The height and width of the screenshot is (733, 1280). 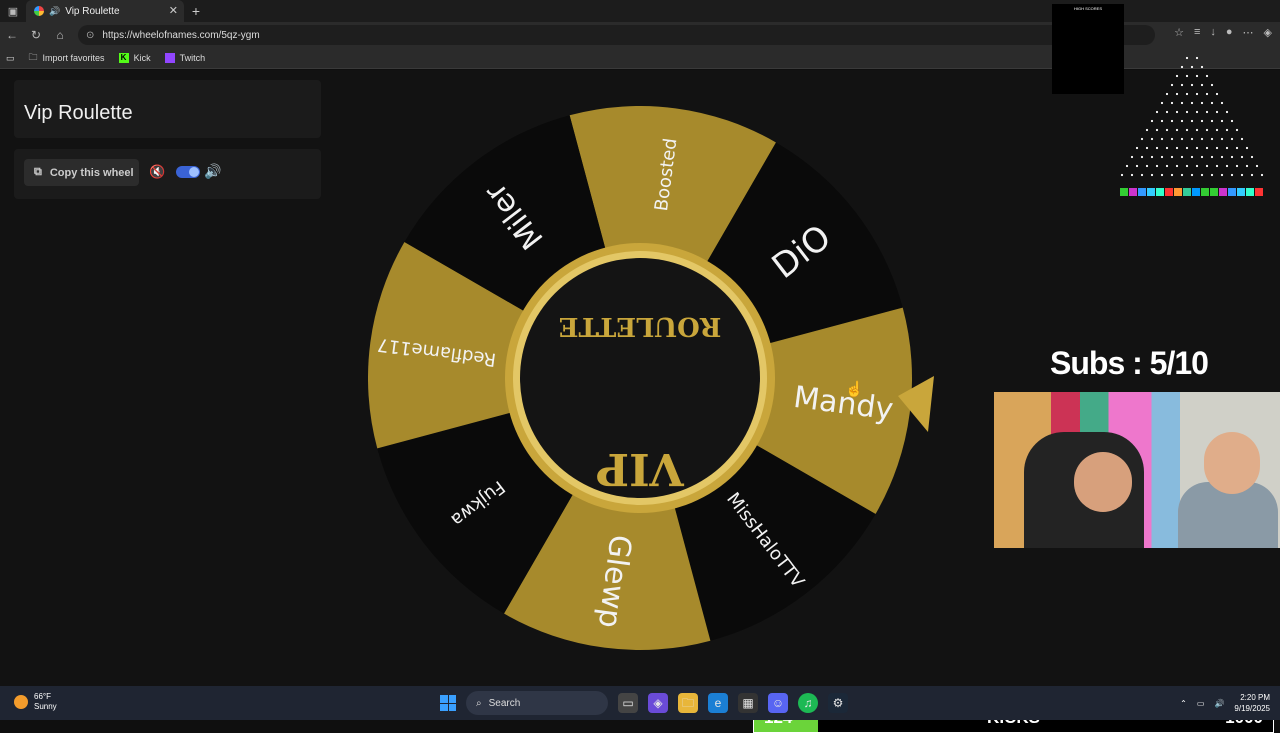 What do you see at coordinates (854, 389) in the screenshot?
I see `hand-cursor-icon: ☝` at bounding box center [854, 389].